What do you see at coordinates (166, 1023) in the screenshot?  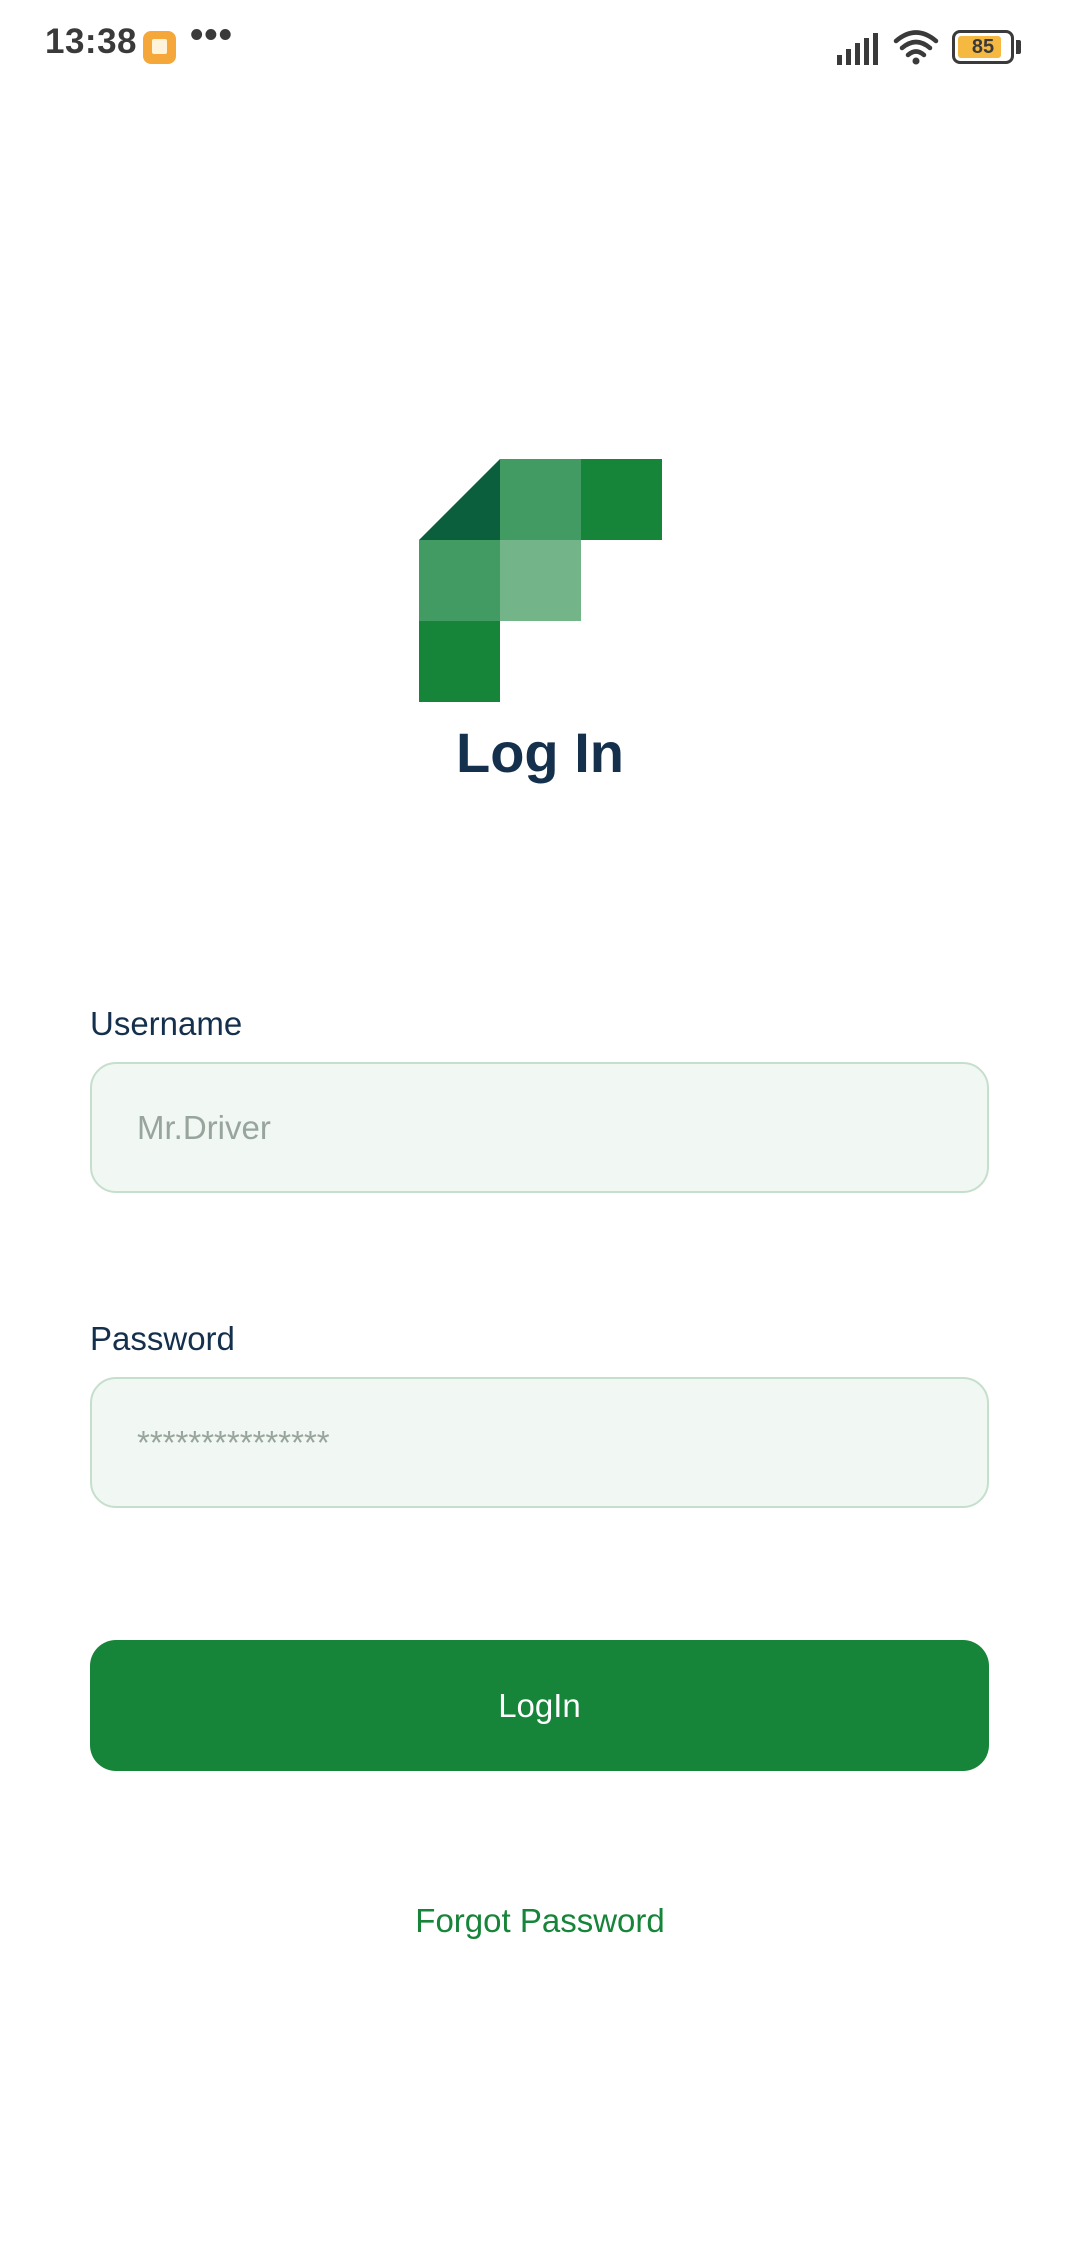 I see `username-label: Username` at bounding box center [166, 1023].